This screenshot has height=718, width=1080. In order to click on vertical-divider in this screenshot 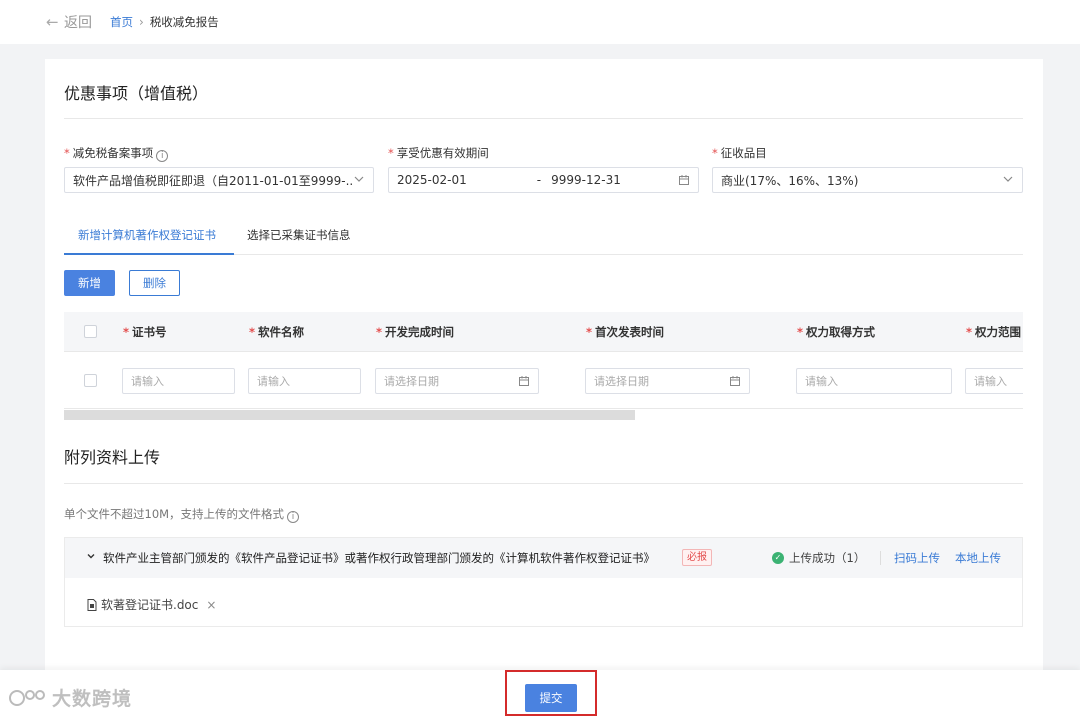, I will do `click(880, 558)`.